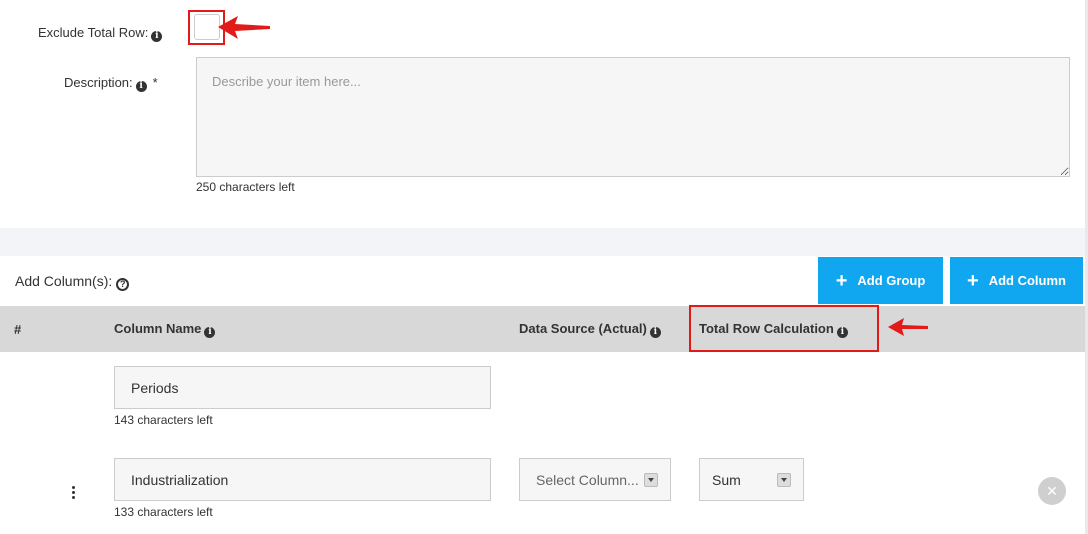  What do you see at coordinates (726, 479) in the screenshot?
I see `calculation-selected: Sum` at bounding box center [726, 479].